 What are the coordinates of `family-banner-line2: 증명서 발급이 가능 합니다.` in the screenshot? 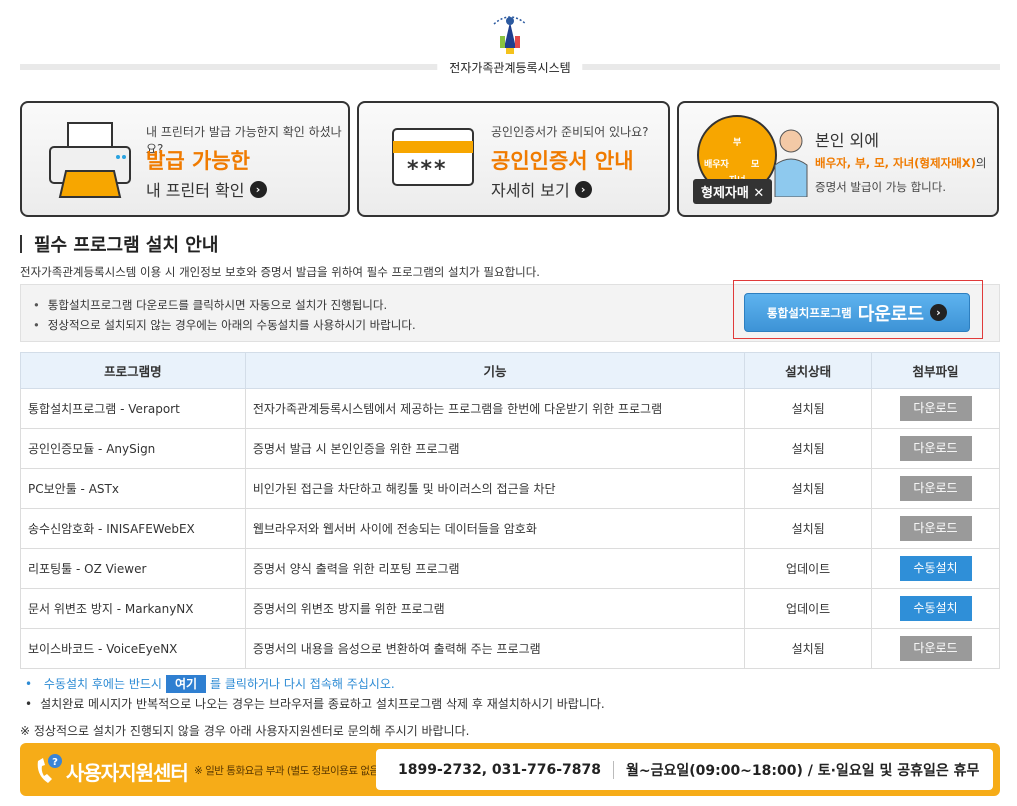 It's located at (881, 187).